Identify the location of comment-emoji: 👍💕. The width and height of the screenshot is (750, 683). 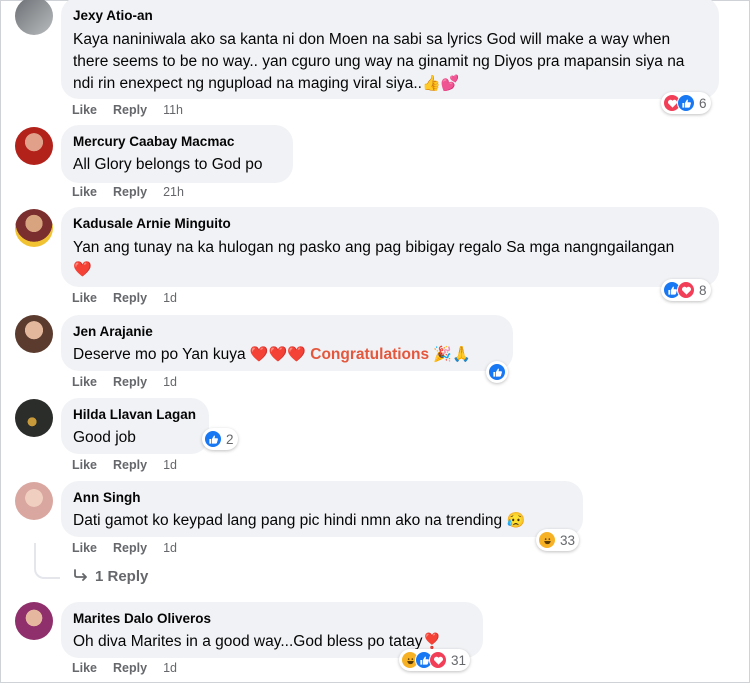
(440, 83).